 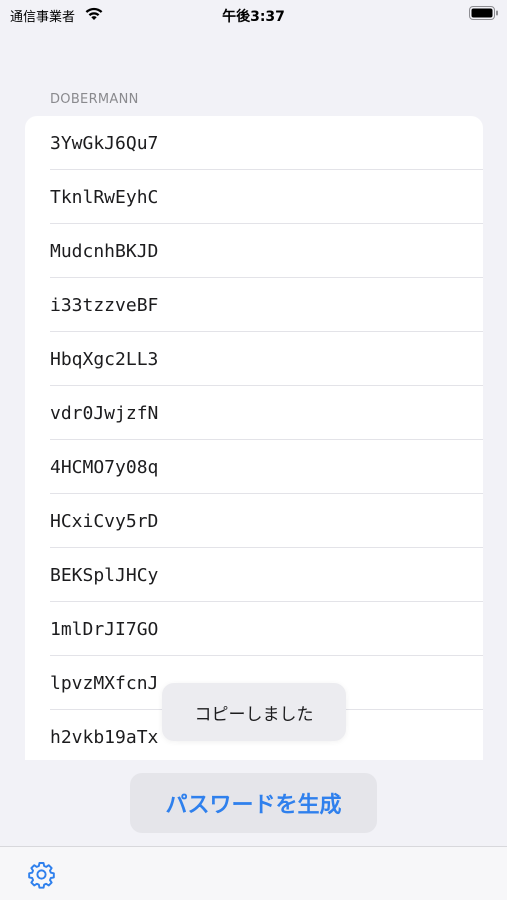 I want to click on copied-toast: コピーしました, so click(x=254, y=712).